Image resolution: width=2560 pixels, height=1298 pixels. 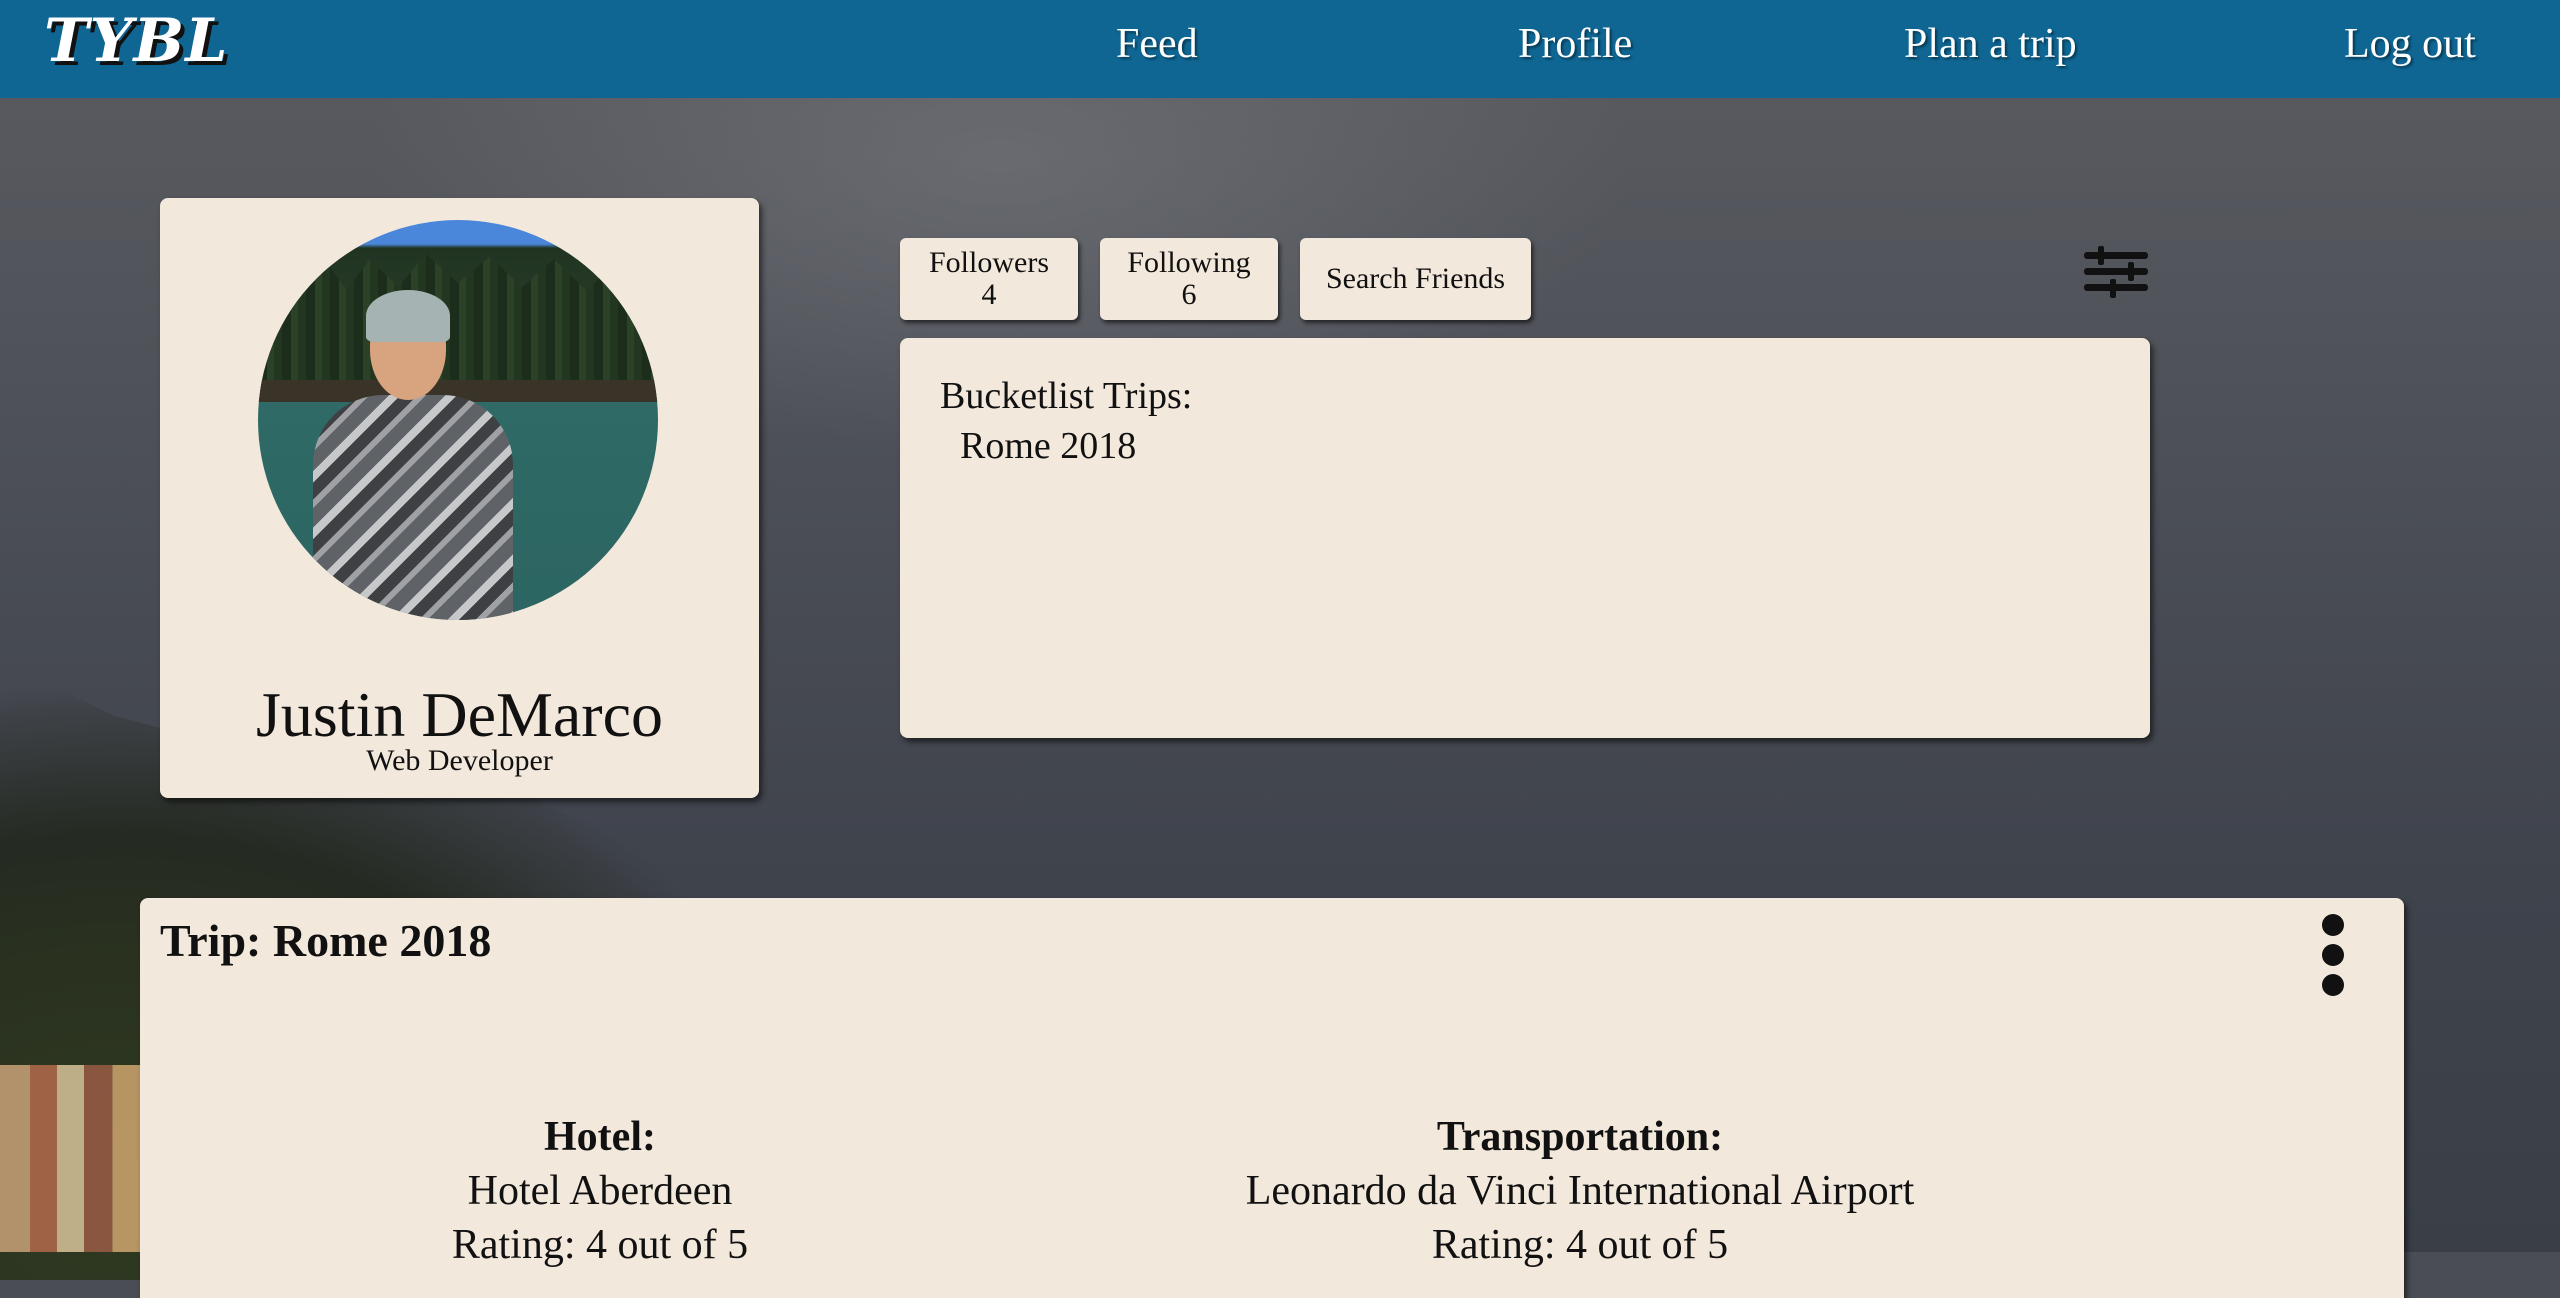 What do you see at coordinates (1048, 446) in the screenshot?
I see `bucketlist-item: Rome 2018` at bounding box center [1048, 446].